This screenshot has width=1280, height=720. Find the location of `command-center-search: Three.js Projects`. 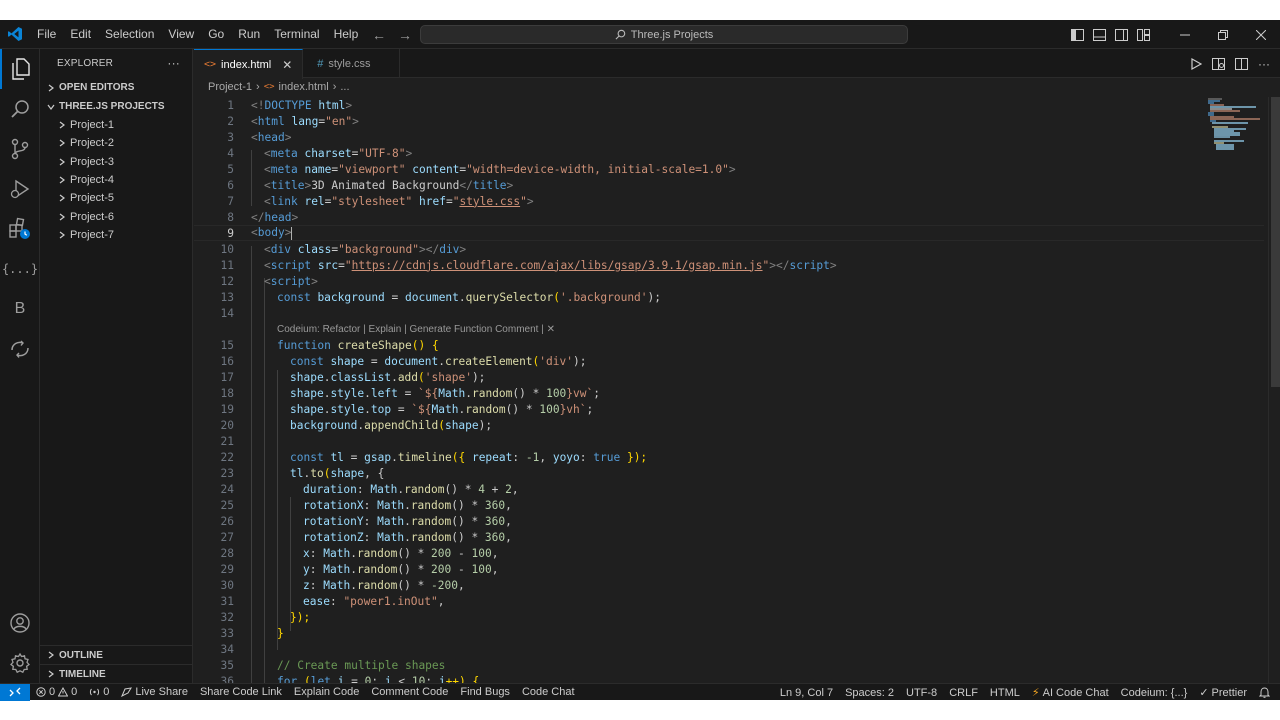

command-center-search: Three.js Projects is located at coordinates (664, 34).